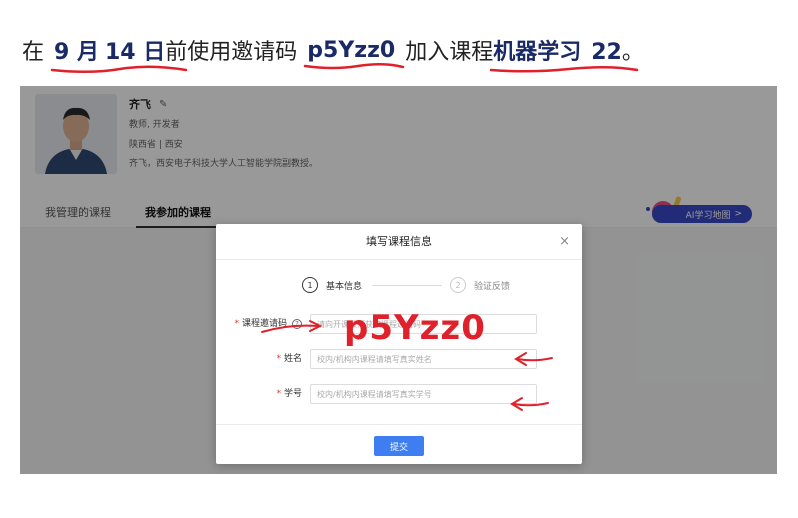 This screenshot has width=798, height=518. I want to click on headline-code-wrap: p5Yzz0, so click(354, 53).